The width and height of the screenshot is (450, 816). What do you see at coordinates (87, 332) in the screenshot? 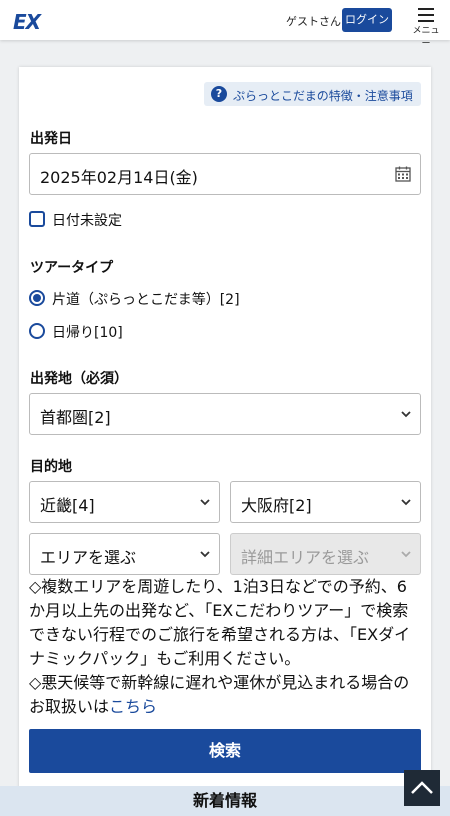
I see `tour-type-daytrip-label: 日帰り[10]` at bounding box center [87, 332].